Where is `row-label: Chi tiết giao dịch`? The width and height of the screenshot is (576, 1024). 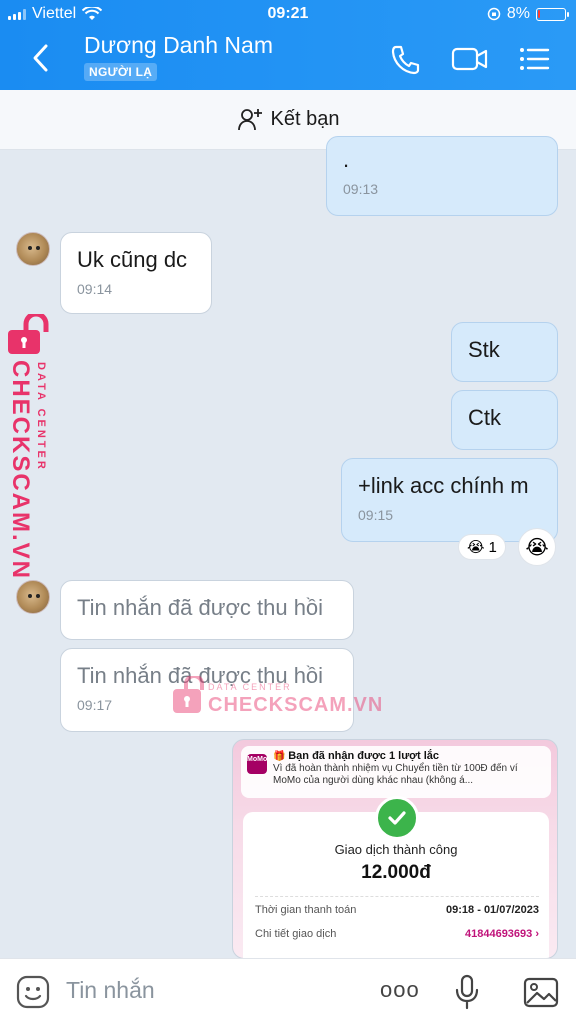
row-label: Chi tiết giao dịch is located at coordinates (296, 934).